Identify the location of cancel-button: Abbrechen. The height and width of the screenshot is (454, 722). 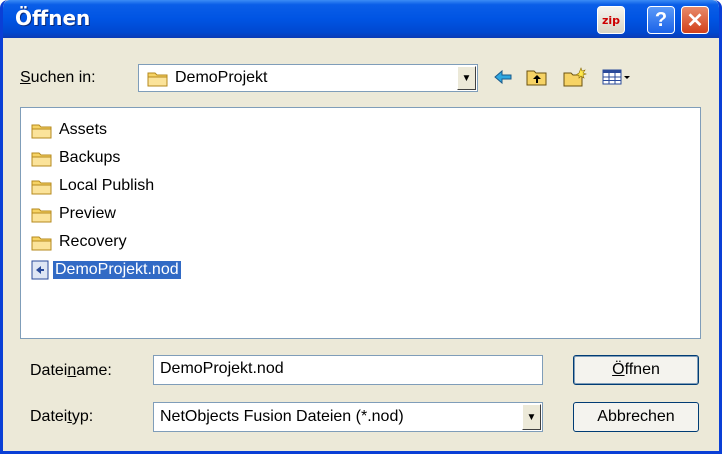
(636, 417).